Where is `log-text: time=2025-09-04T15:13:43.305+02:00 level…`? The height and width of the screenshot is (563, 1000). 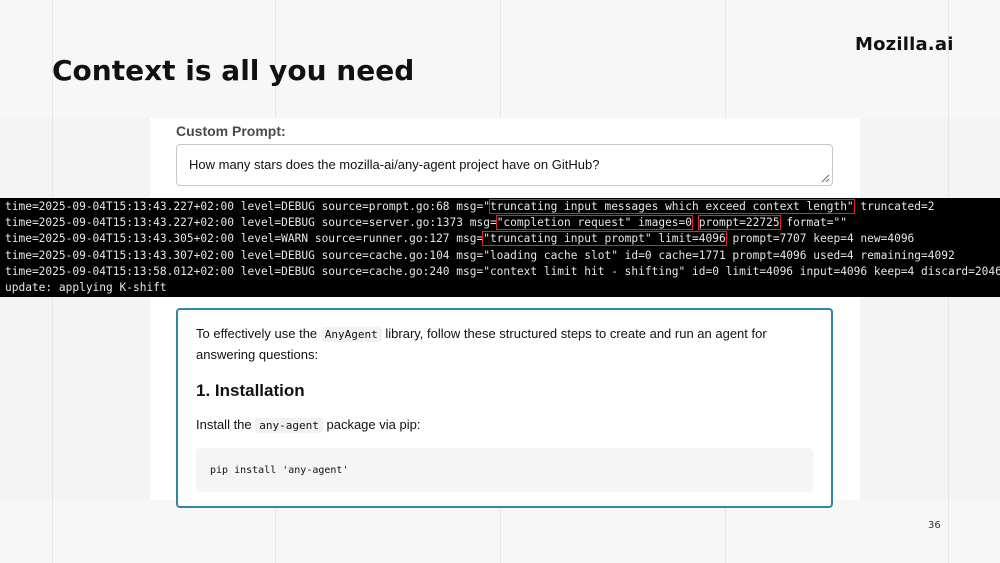
log-text: time=2025-09-04T15:13:43.305+02:00 level… is located at coordinates (244, 239).